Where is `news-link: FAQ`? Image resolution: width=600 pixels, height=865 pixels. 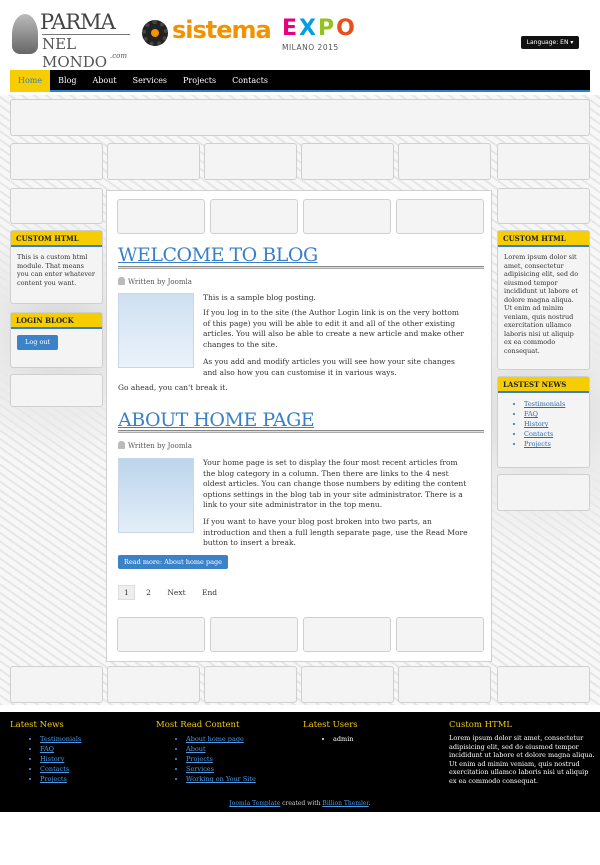 news-link: FAQ is located at coordinates (556, 414).